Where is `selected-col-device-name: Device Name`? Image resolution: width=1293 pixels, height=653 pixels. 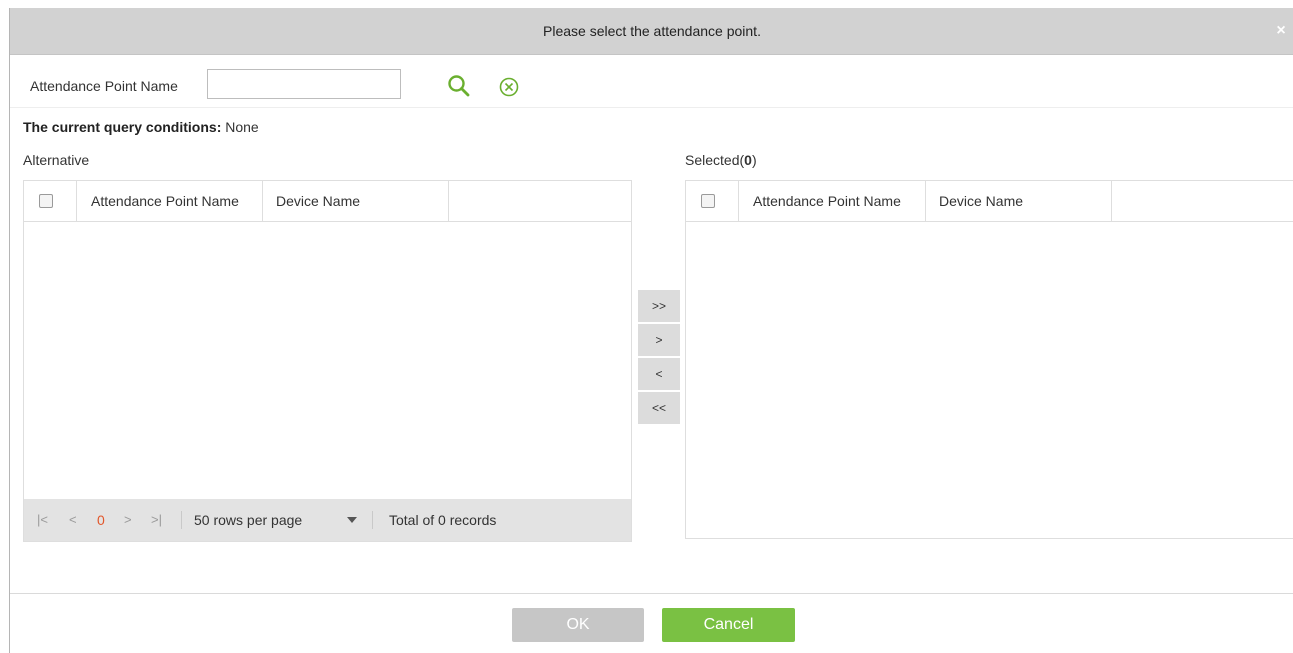 selected-col-device-name: Device Name is located at coordinates (1019, 201).